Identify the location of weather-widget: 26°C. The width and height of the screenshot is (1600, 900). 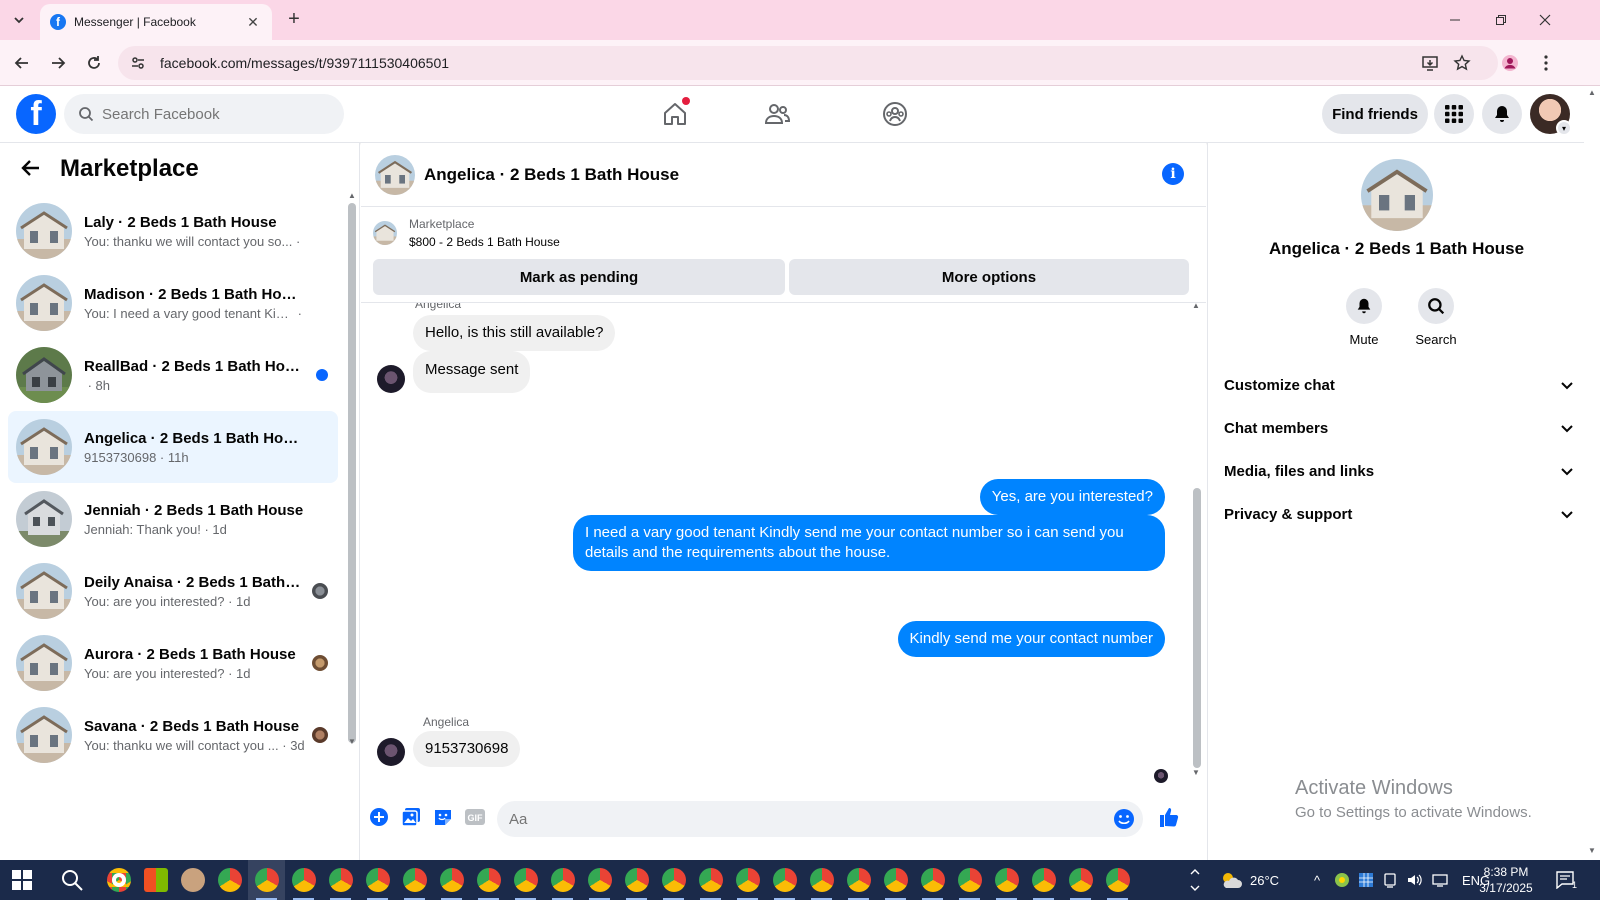
(1249, 880).